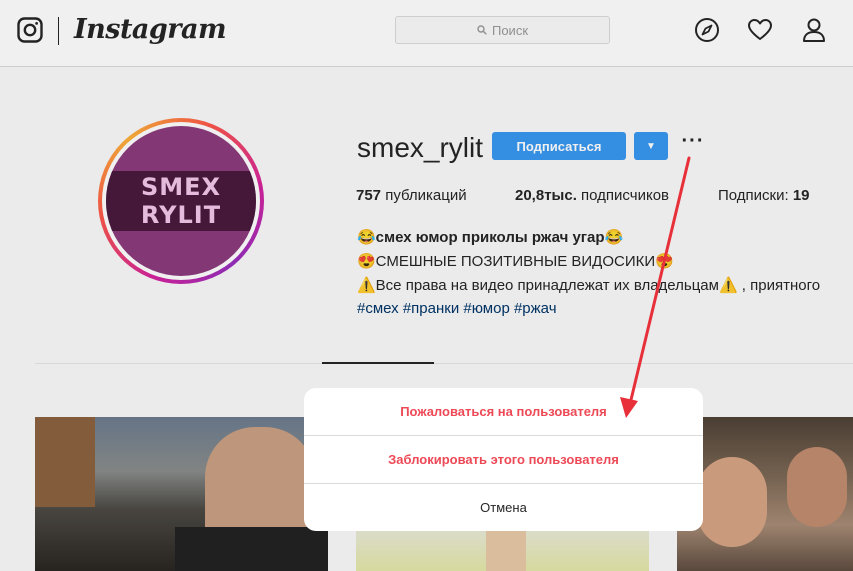  I want to click on block-user-button: Заблокировать этого пользователя, so click(503, 460).